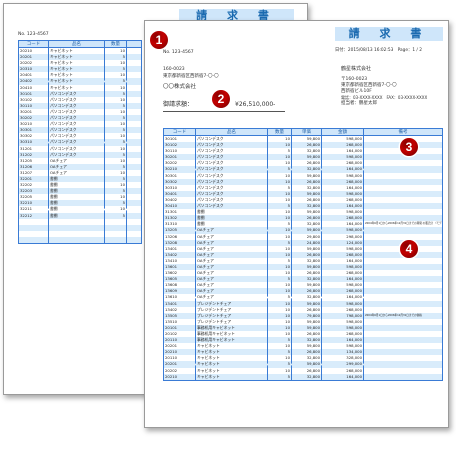  I want to click on doc-number-front: No. 123-4567, so click(178, 52).